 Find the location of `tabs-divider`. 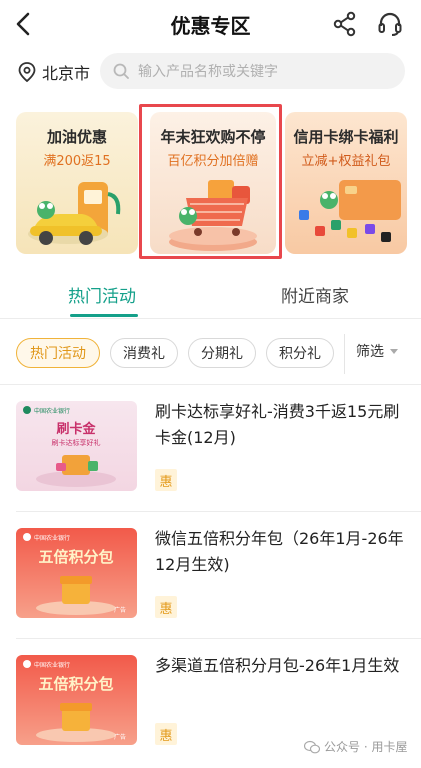

tabs-divider is located at coordinates (210, 318).